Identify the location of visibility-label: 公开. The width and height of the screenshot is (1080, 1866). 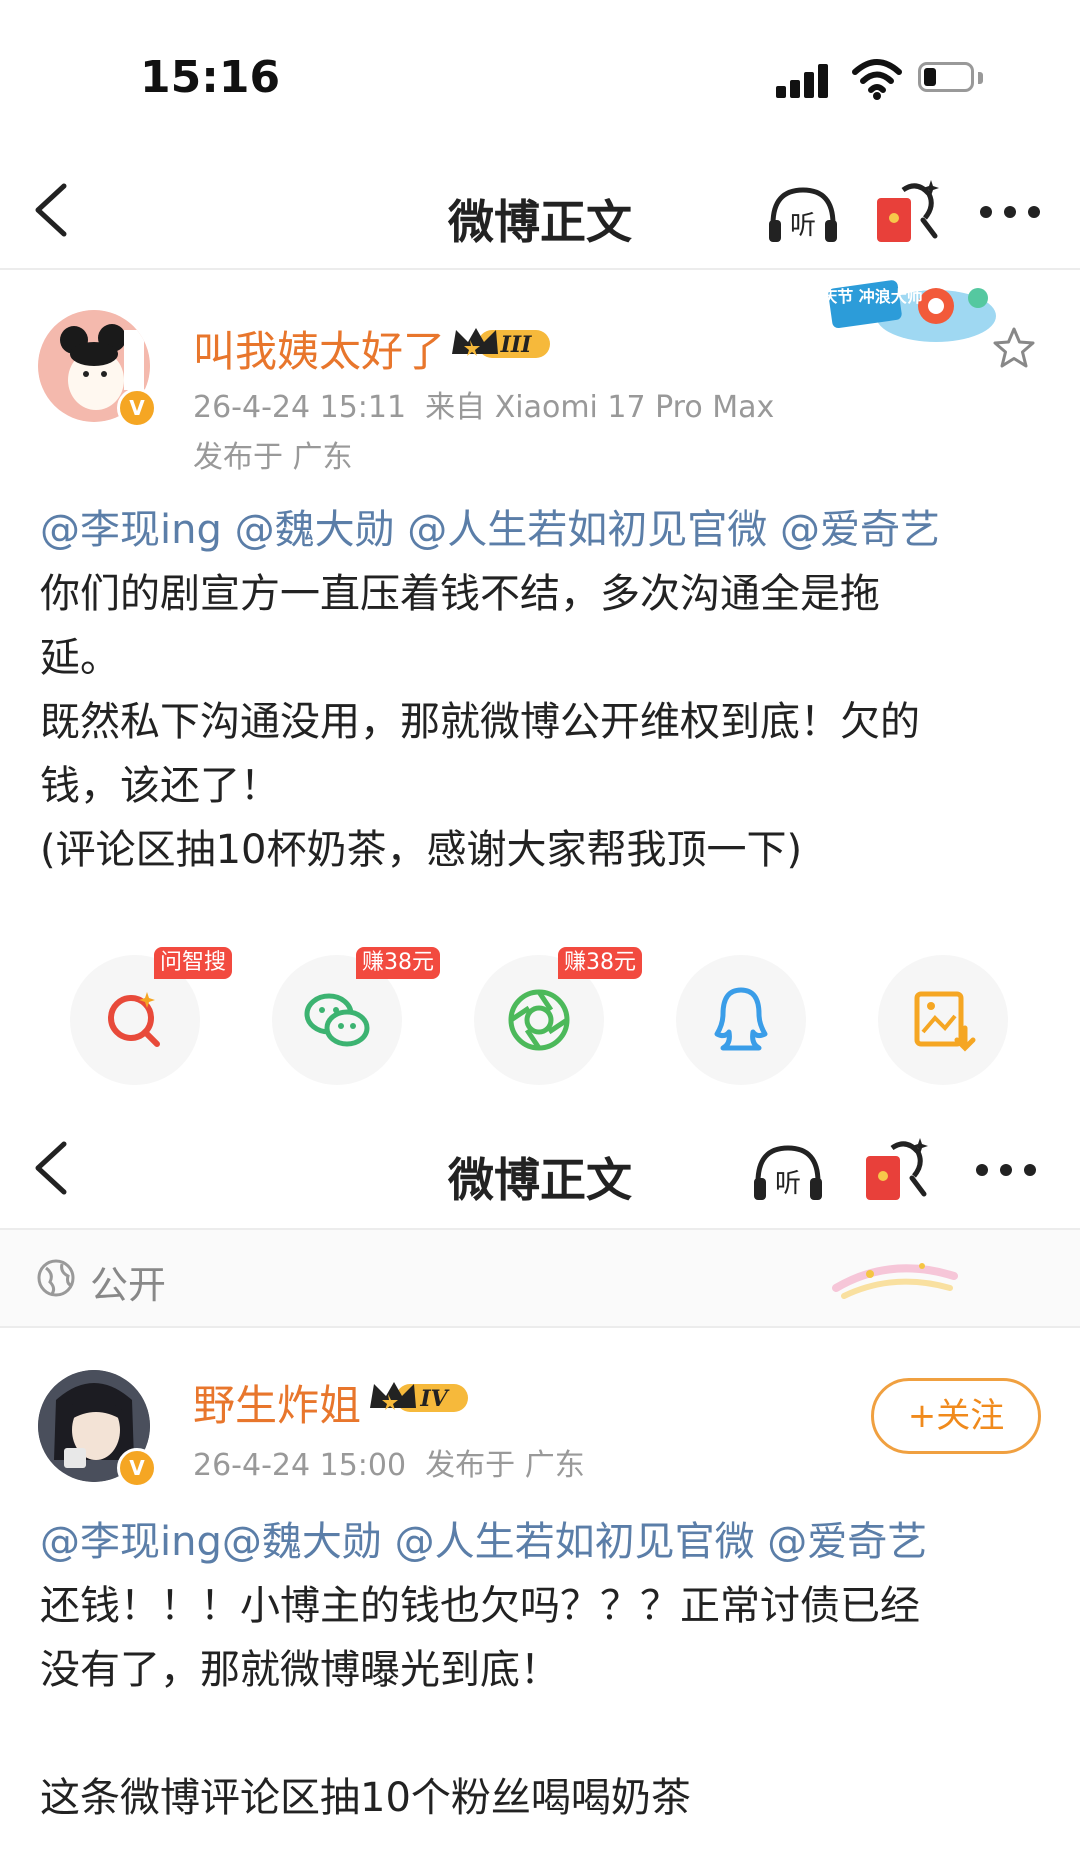
(128, 1285).